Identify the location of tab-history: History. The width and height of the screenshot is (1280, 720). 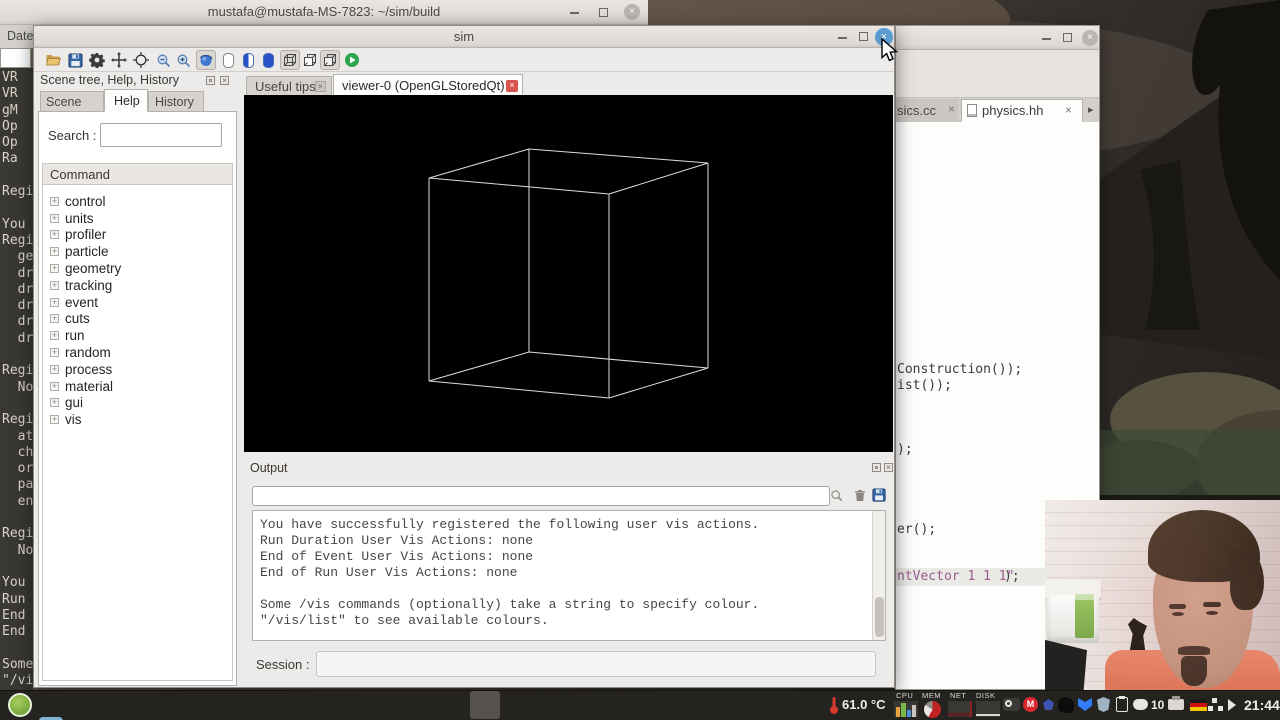
(176, 101).